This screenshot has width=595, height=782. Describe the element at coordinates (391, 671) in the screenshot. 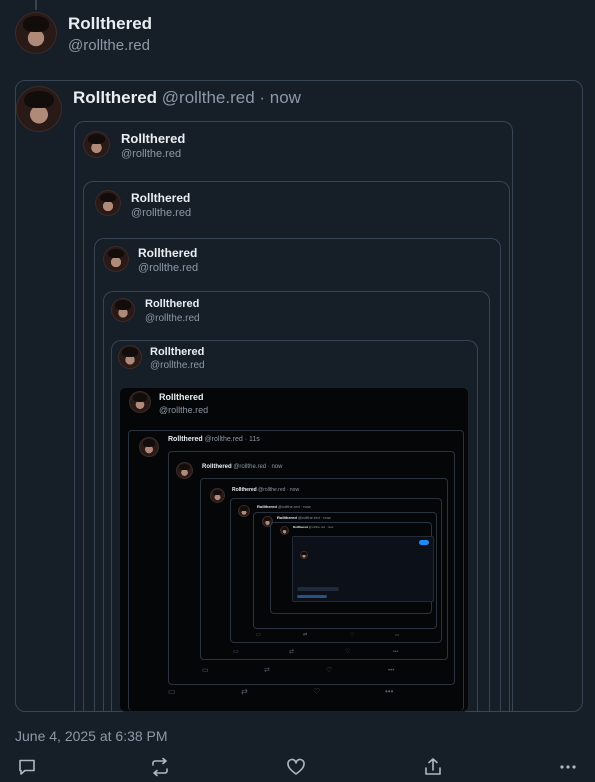

I see `mini-more-icon-2: •••` at that location.